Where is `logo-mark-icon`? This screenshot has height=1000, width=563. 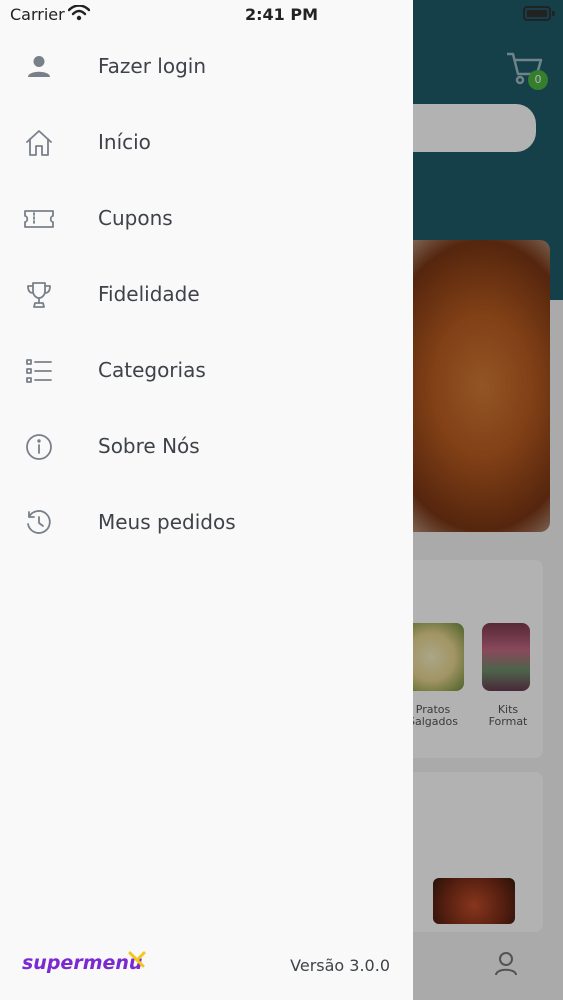
logo-mark-icon is located at coordinates (137, 962).